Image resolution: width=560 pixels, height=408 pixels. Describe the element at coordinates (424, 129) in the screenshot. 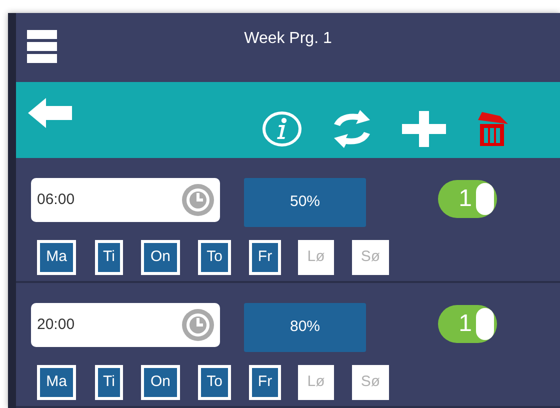

I see `add-icon` at that location.